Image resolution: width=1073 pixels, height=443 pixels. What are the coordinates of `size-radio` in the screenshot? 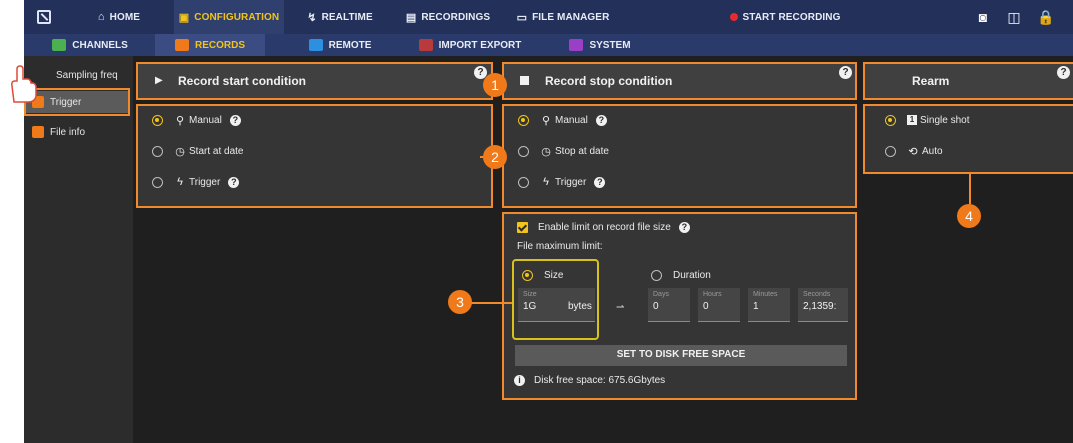 It's located at (527, 275).